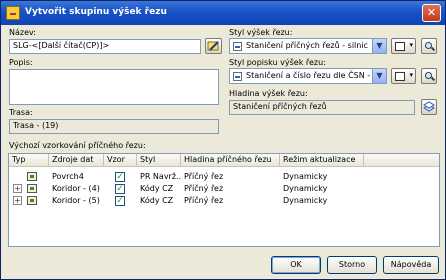  What do you see at coordinates (277, 62) in the screenshot?
I see `label-style-label: Styl popisku výšek řezu:` at bounding box center [277, 62].